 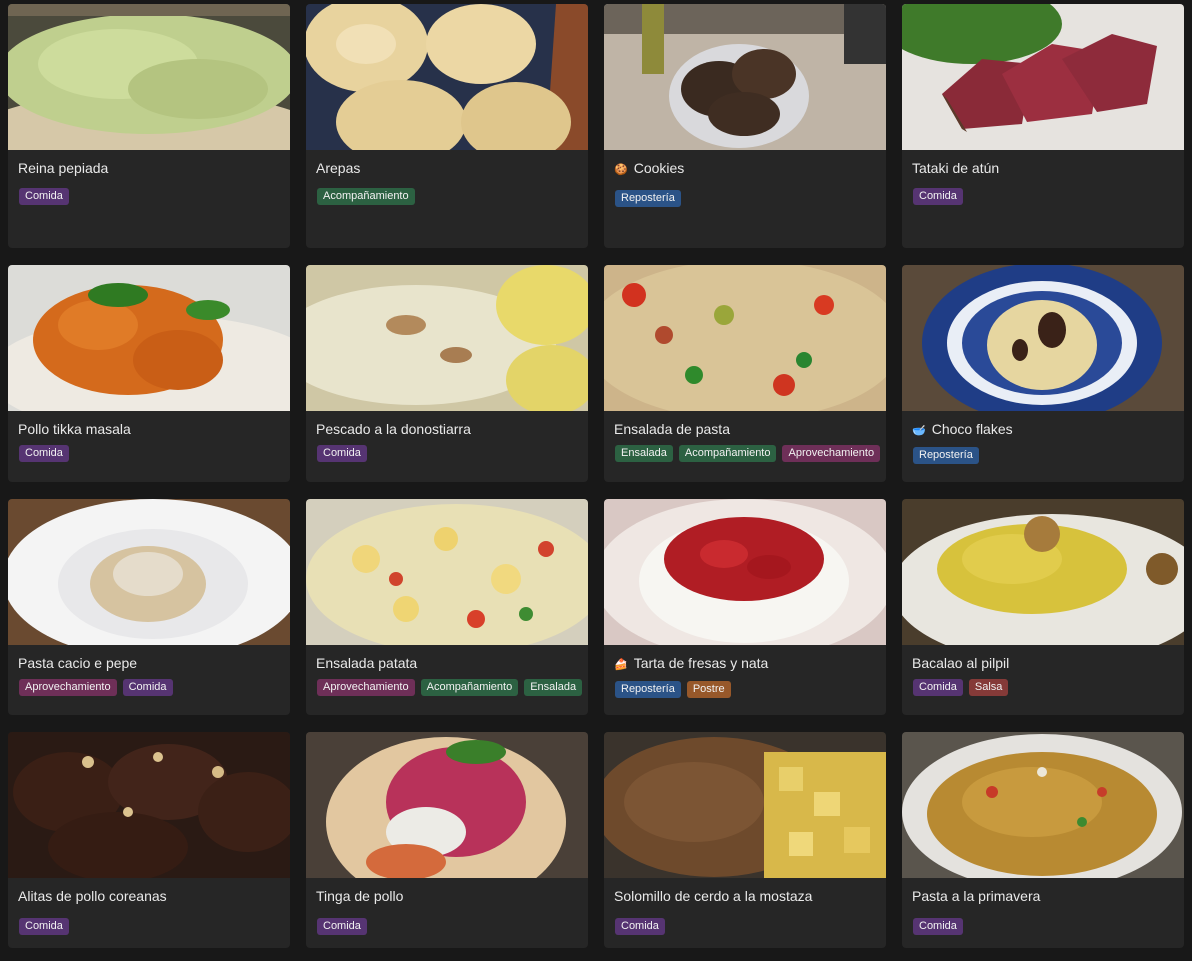 I want to click on recipe-title: Tataki de atún, so click(x=956, y=168).